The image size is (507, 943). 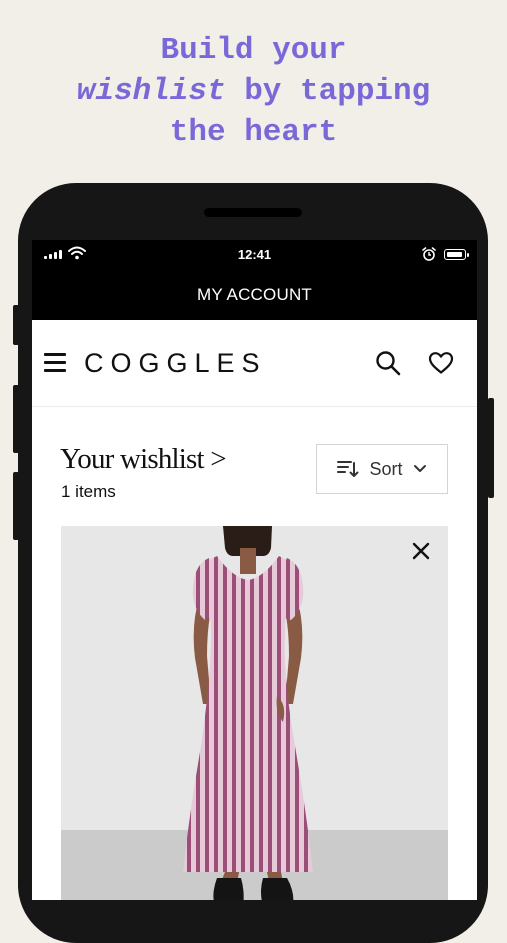 I want to click on sort-button: Sort, so click(x=382, y=469).